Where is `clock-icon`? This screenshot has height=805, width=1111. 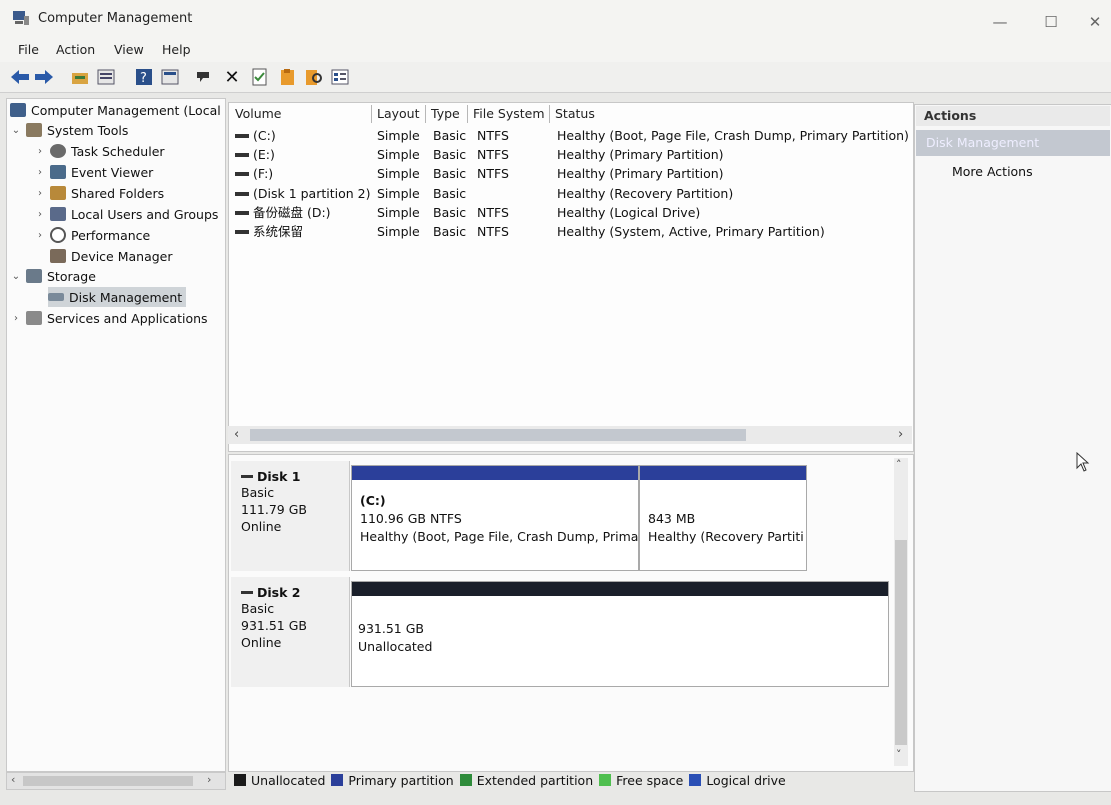
clock-icon is located at coordinates (58, 151).